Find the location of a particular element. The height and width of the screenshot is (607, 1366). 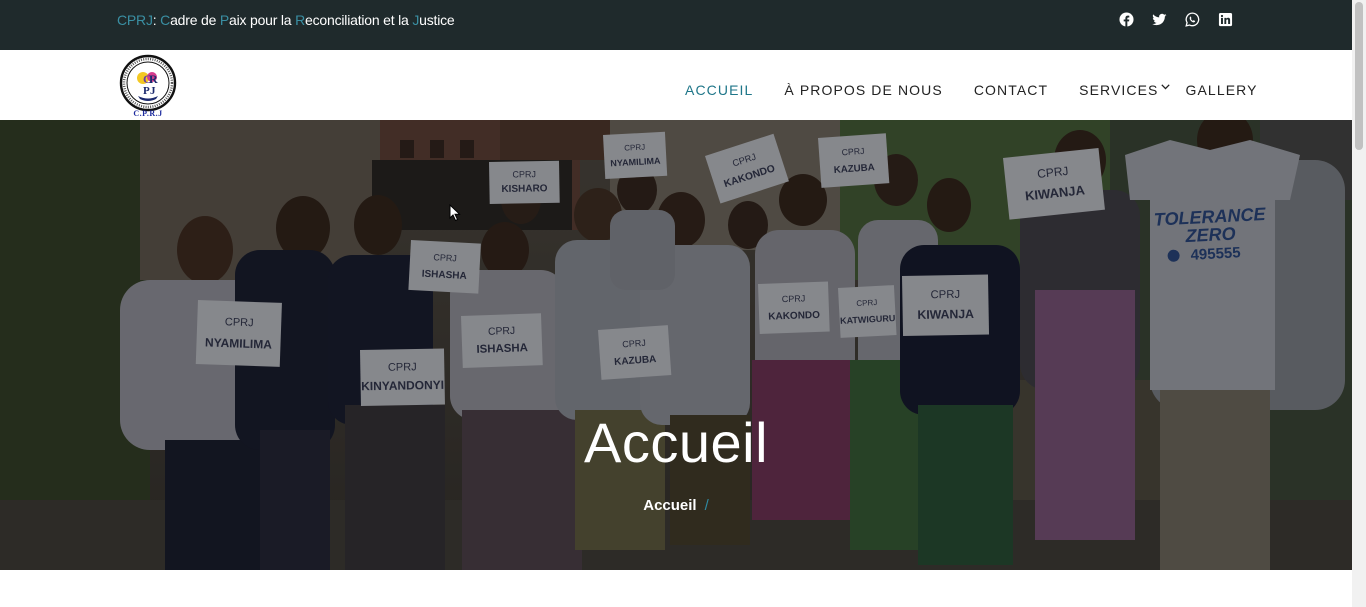

breadcrumb-home: Accueil is located at coordinates (669, 505).